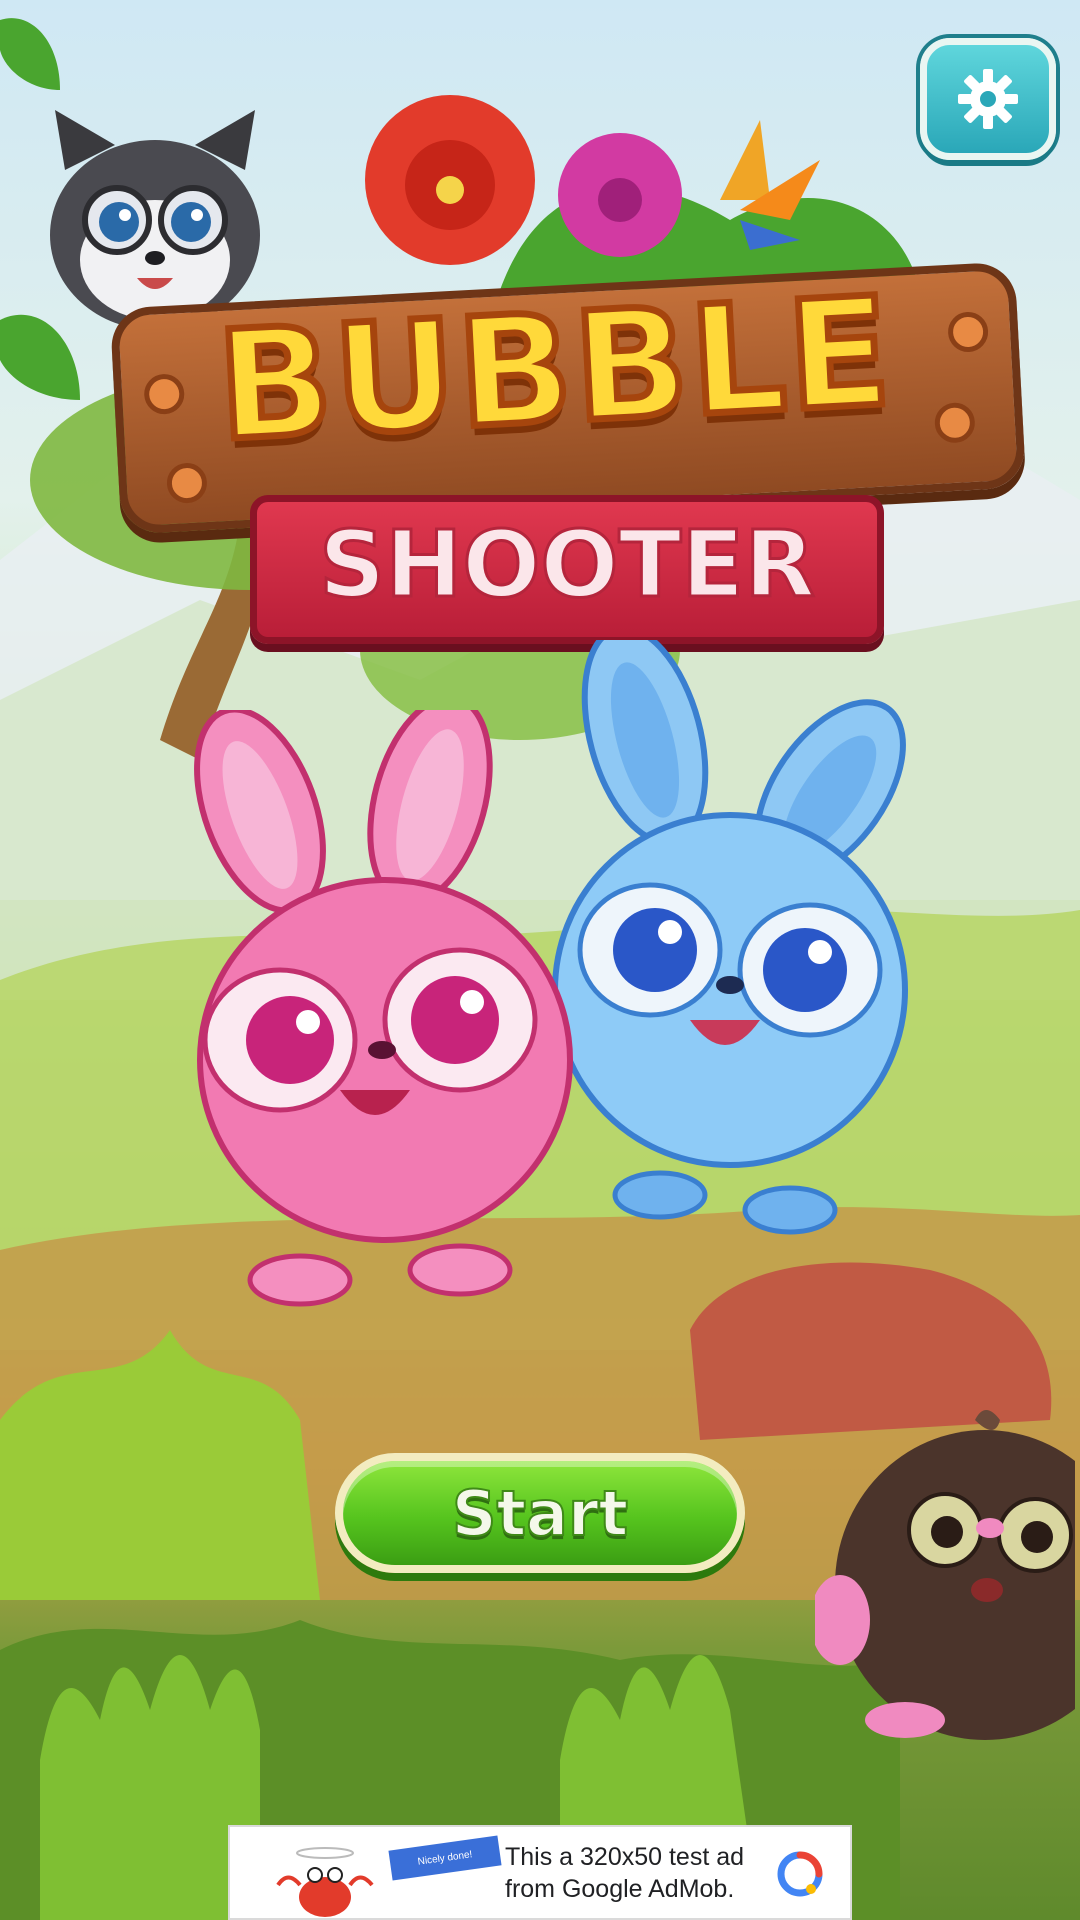  I want to click on start-button-label: Start, so click(540, 1513).